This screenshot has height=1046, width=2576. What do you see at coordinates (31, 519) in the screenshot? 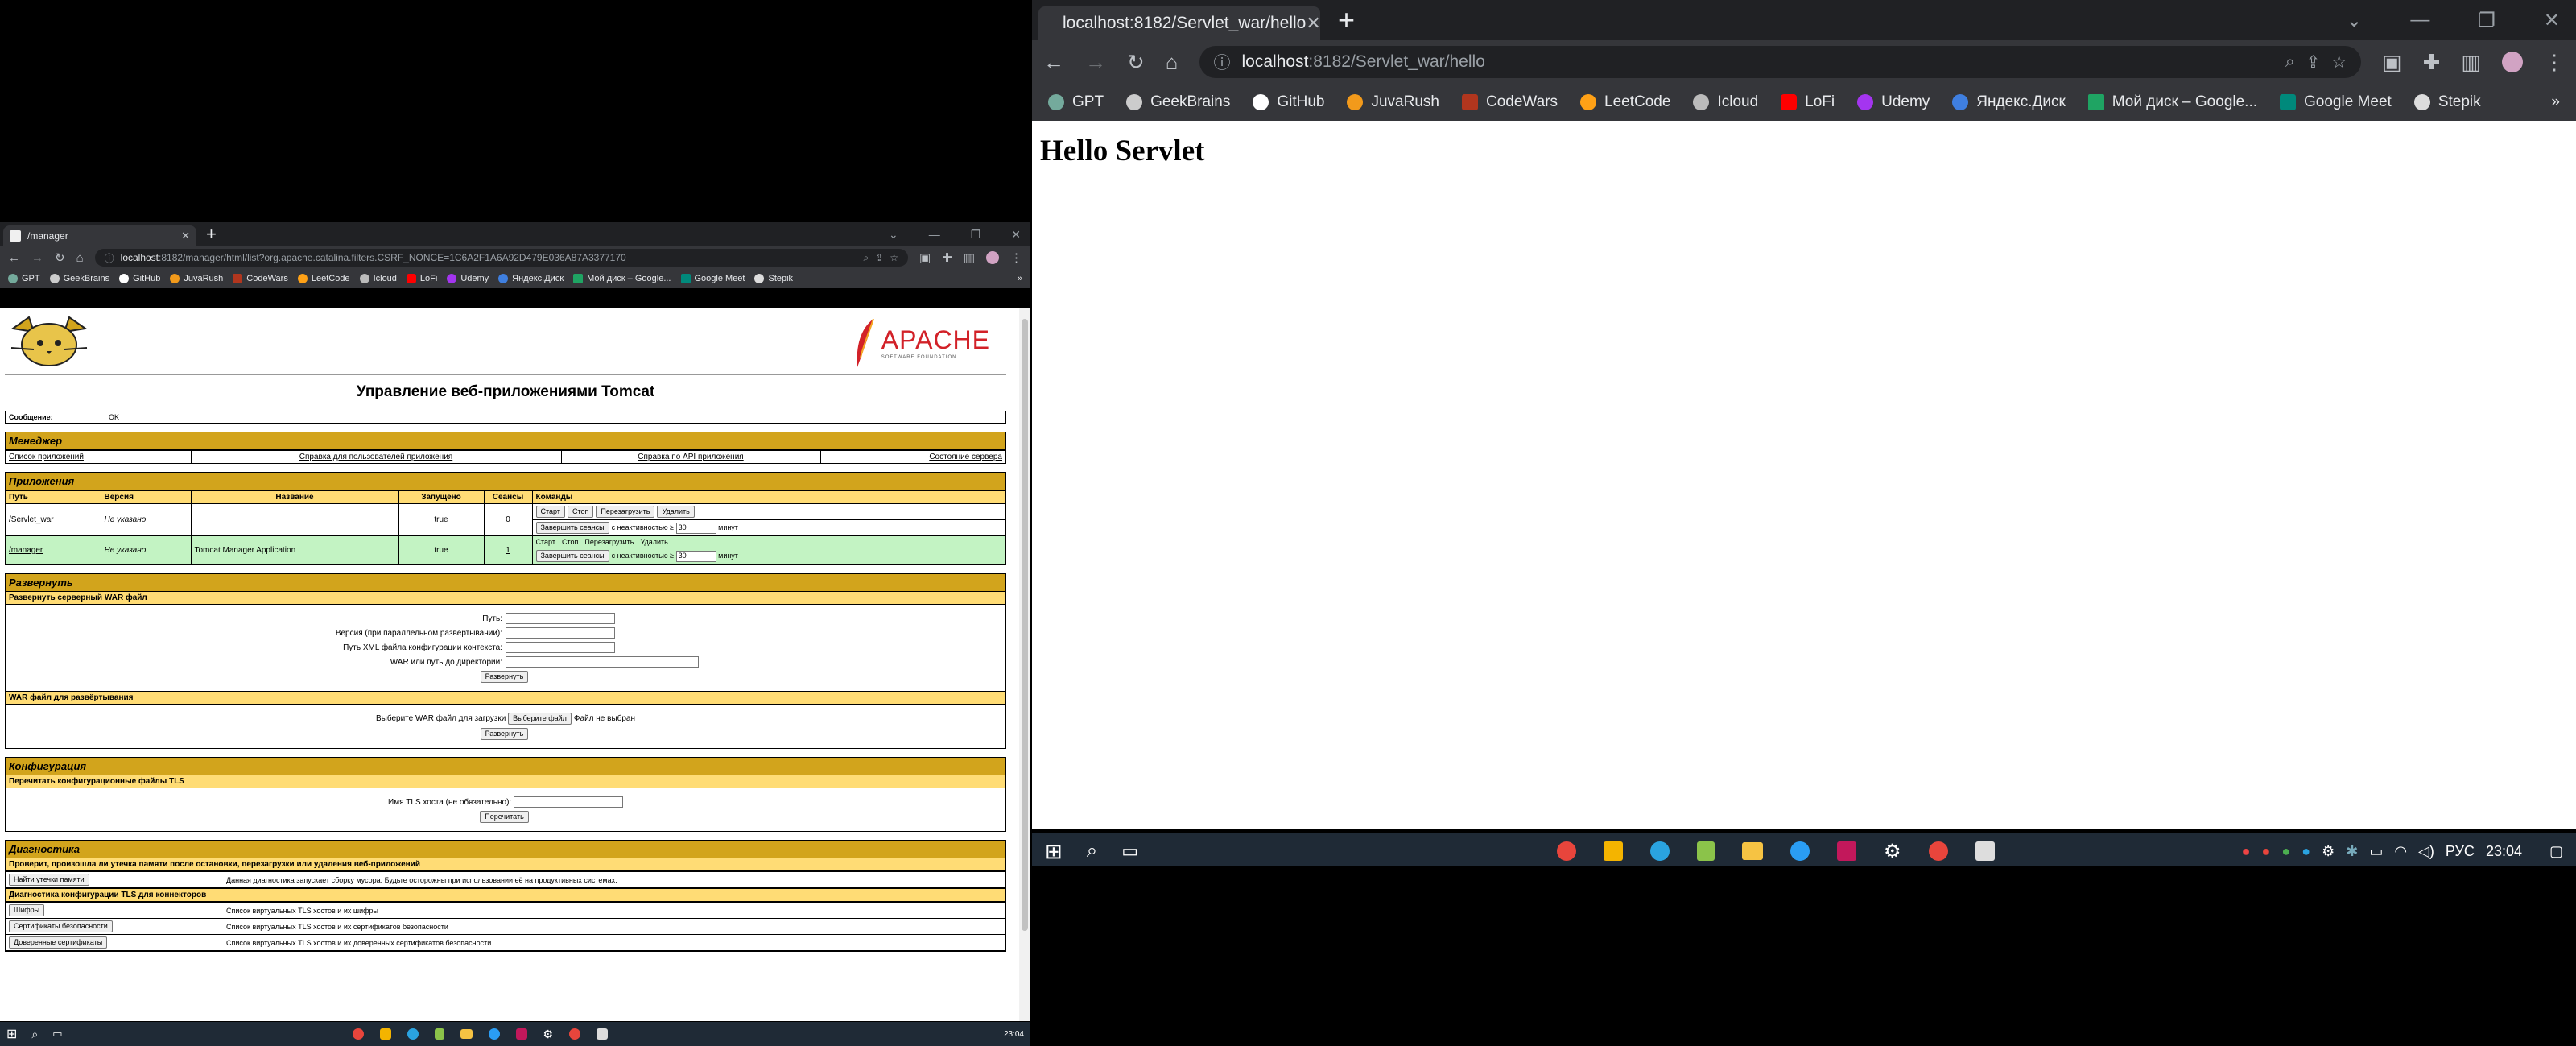
I see `app-path-link: /Servlet_war` at bounding box center [31, 519].